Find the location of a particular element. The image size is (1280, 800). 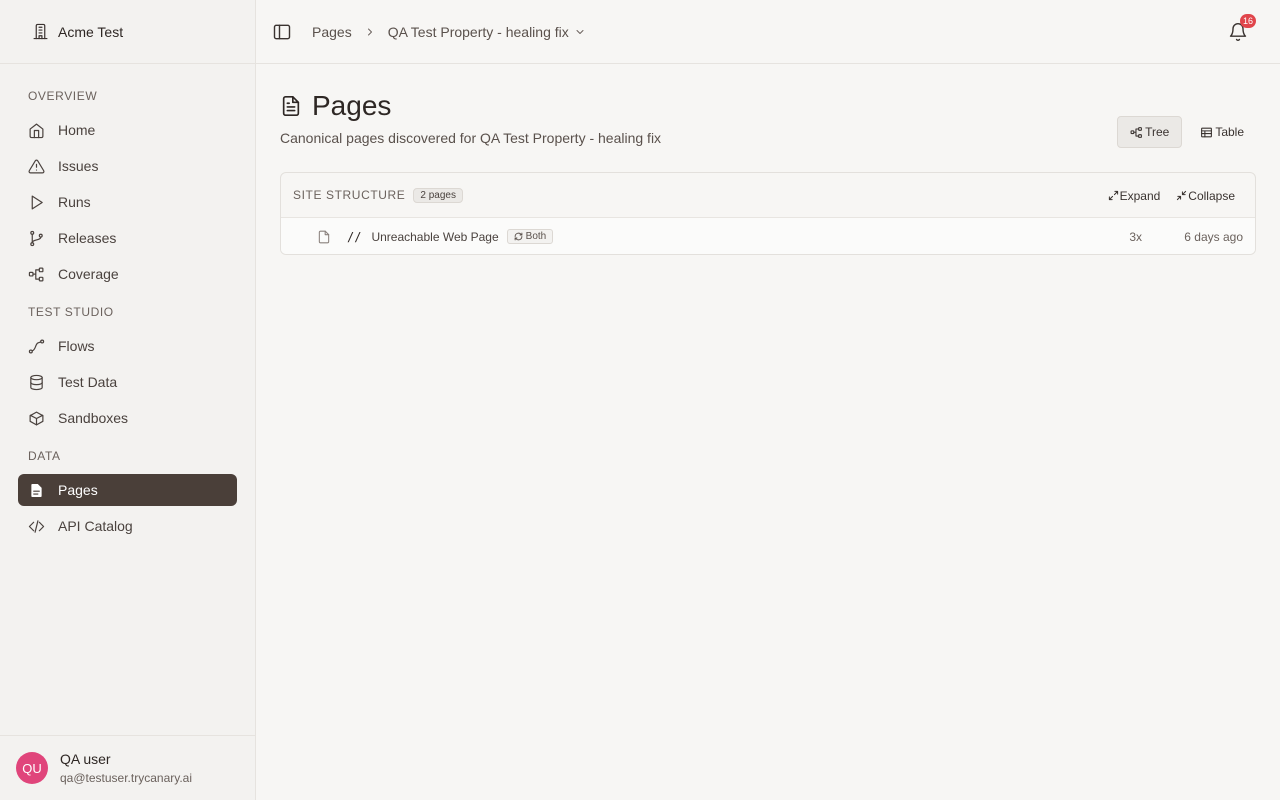

view-toggle: Tree Table is located at coordinates (1186, 132).